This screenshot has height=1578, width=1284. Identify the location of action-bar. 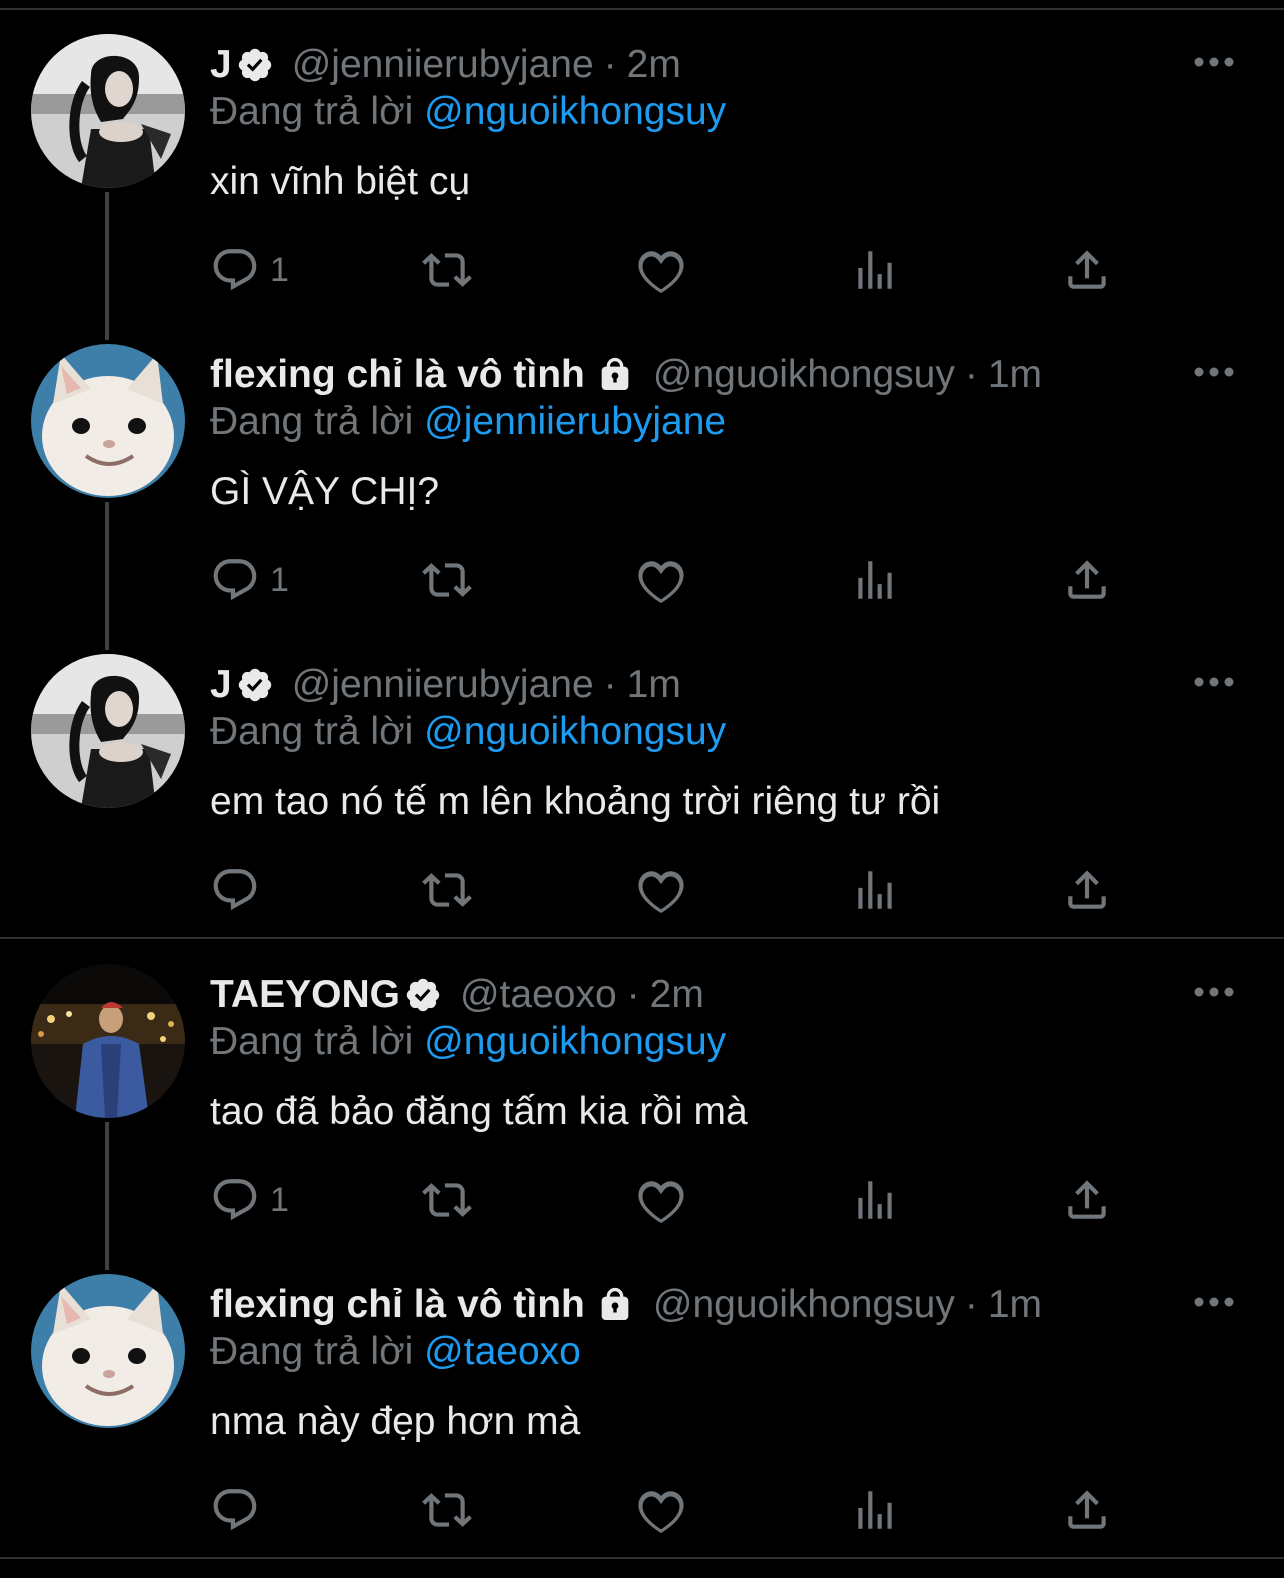
(670, 1510).